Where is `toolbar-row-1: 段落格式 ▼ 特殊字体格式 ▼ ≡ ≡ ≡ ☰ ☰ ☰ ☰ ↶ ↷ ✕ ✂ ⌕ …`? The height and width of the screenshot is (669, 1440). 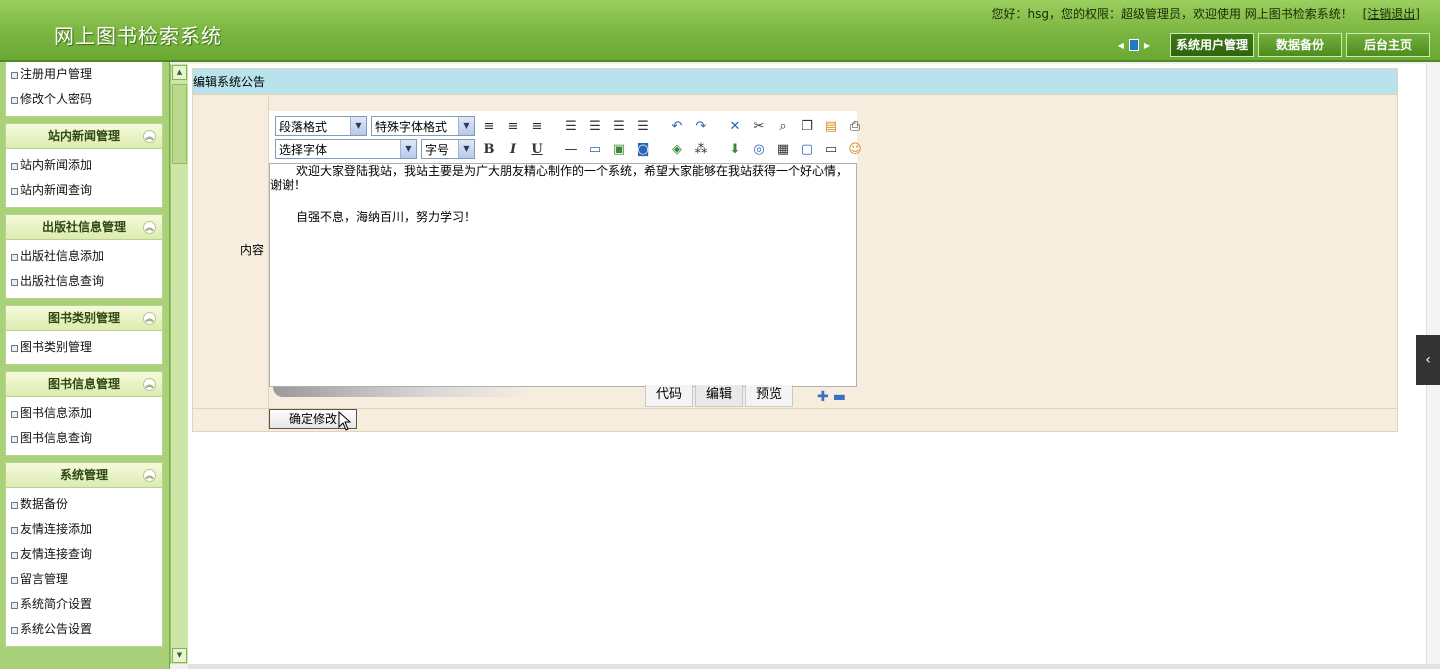 toolbar-row-1: 段落格式 ▼ 特殊字体格式 ▼ ≡ ≡ ≡ ☰ ☰ ☰ ☰ ↶ ↷ ✕ ✂ ⌕ … is located at coordinates (570, 126).